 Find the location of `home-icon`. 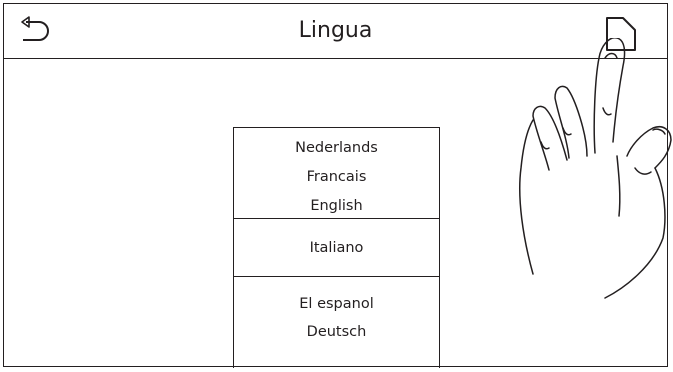

home-icon is located at coordinates (621, 34).